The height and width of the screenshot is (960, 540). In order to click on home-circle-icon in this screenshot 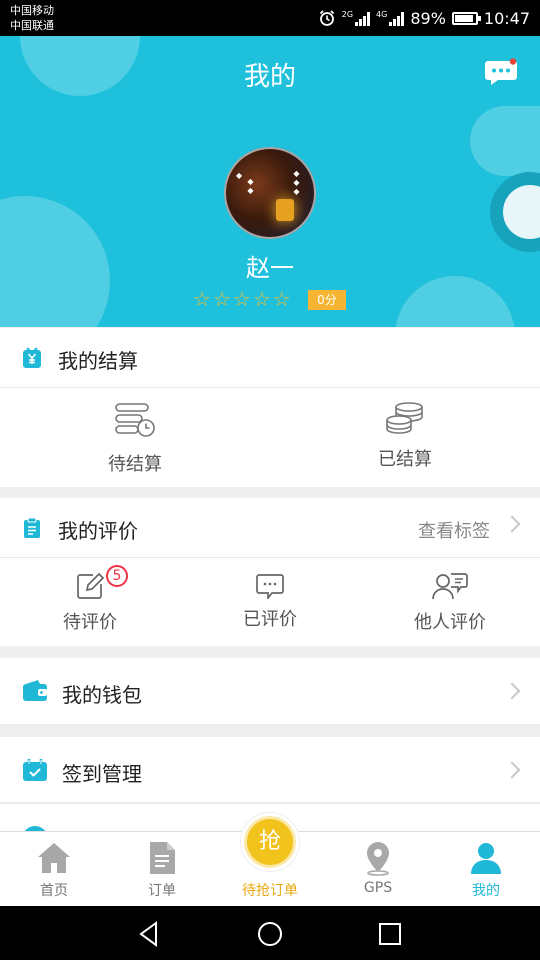, I will do `click(270, 934)`.